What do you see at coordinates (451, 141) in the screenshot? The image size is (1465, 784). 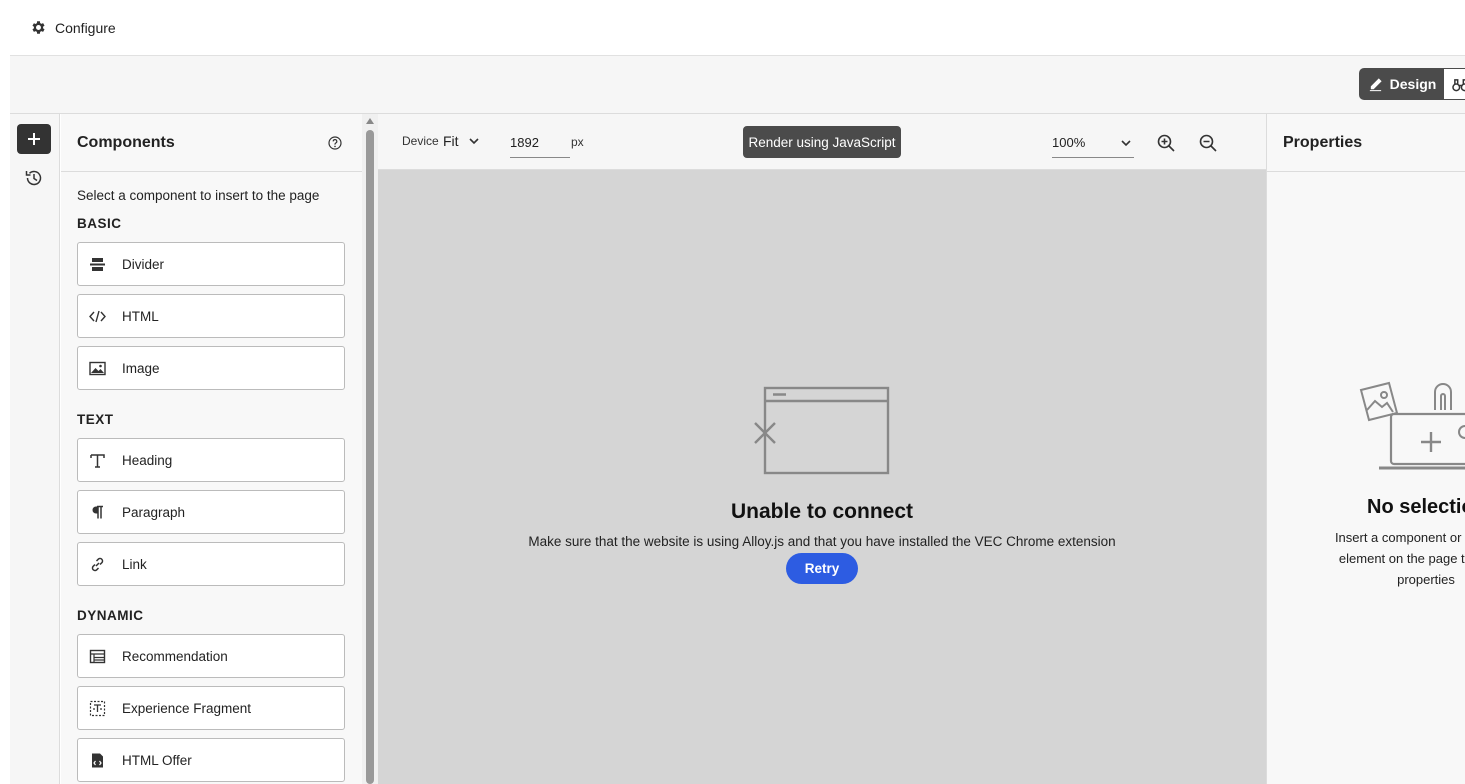 I see `device-select: Fit` at bounding box center [451, 141].